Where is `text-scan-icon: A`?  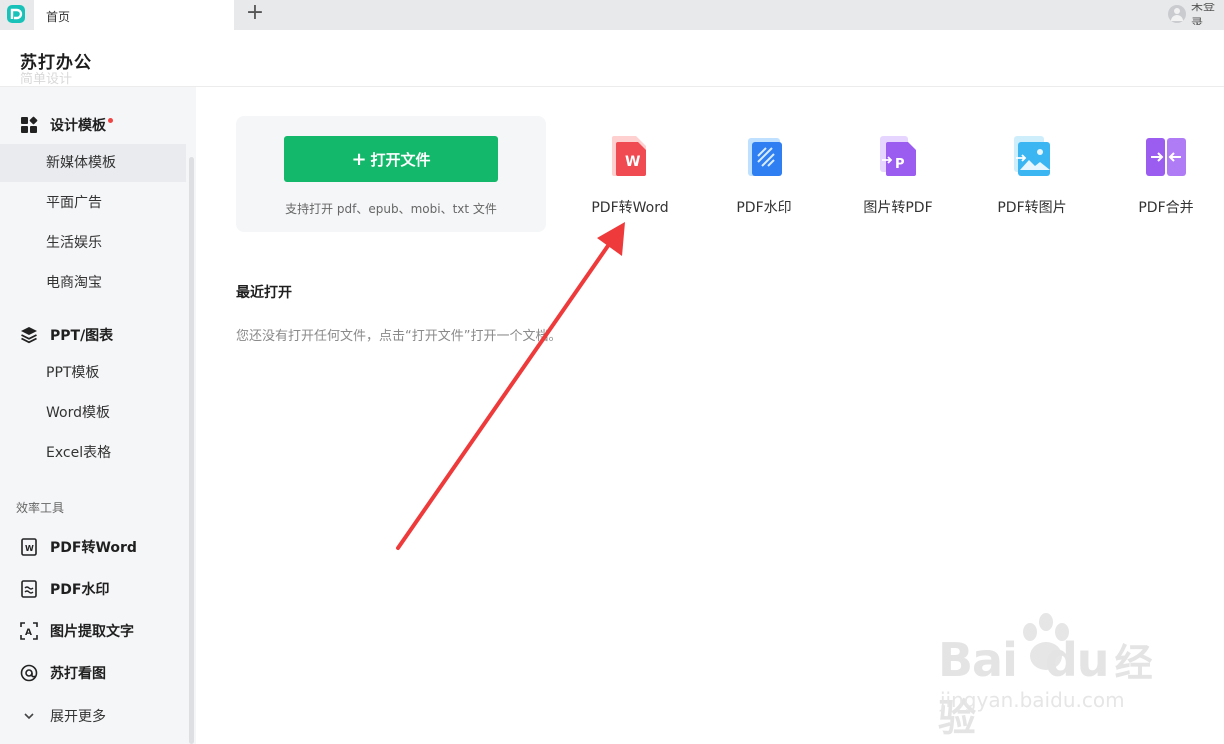
text-scan-icon: A is located at coordinates (29, 631).